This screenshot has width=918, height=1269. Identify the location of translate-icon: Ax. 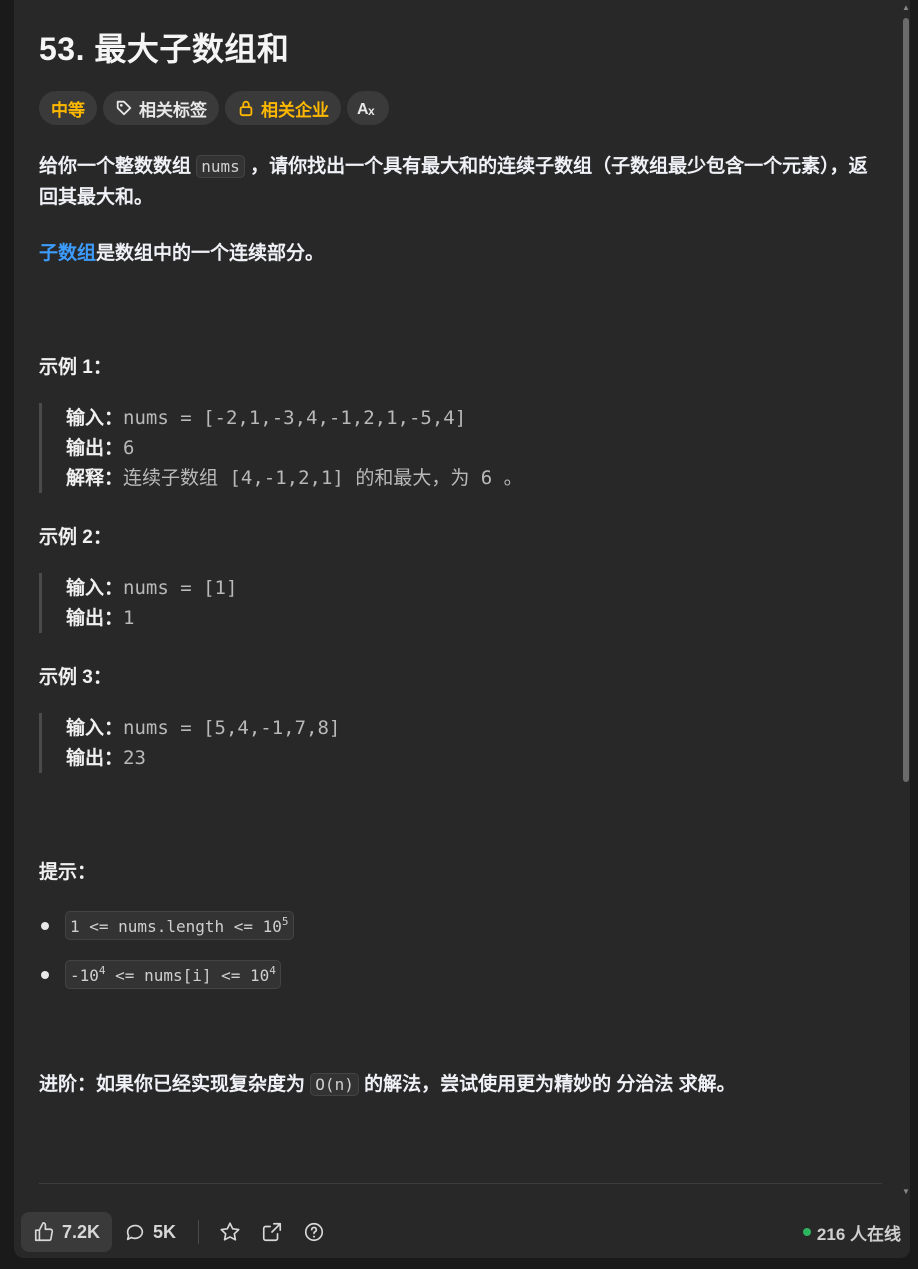
(366, 109).